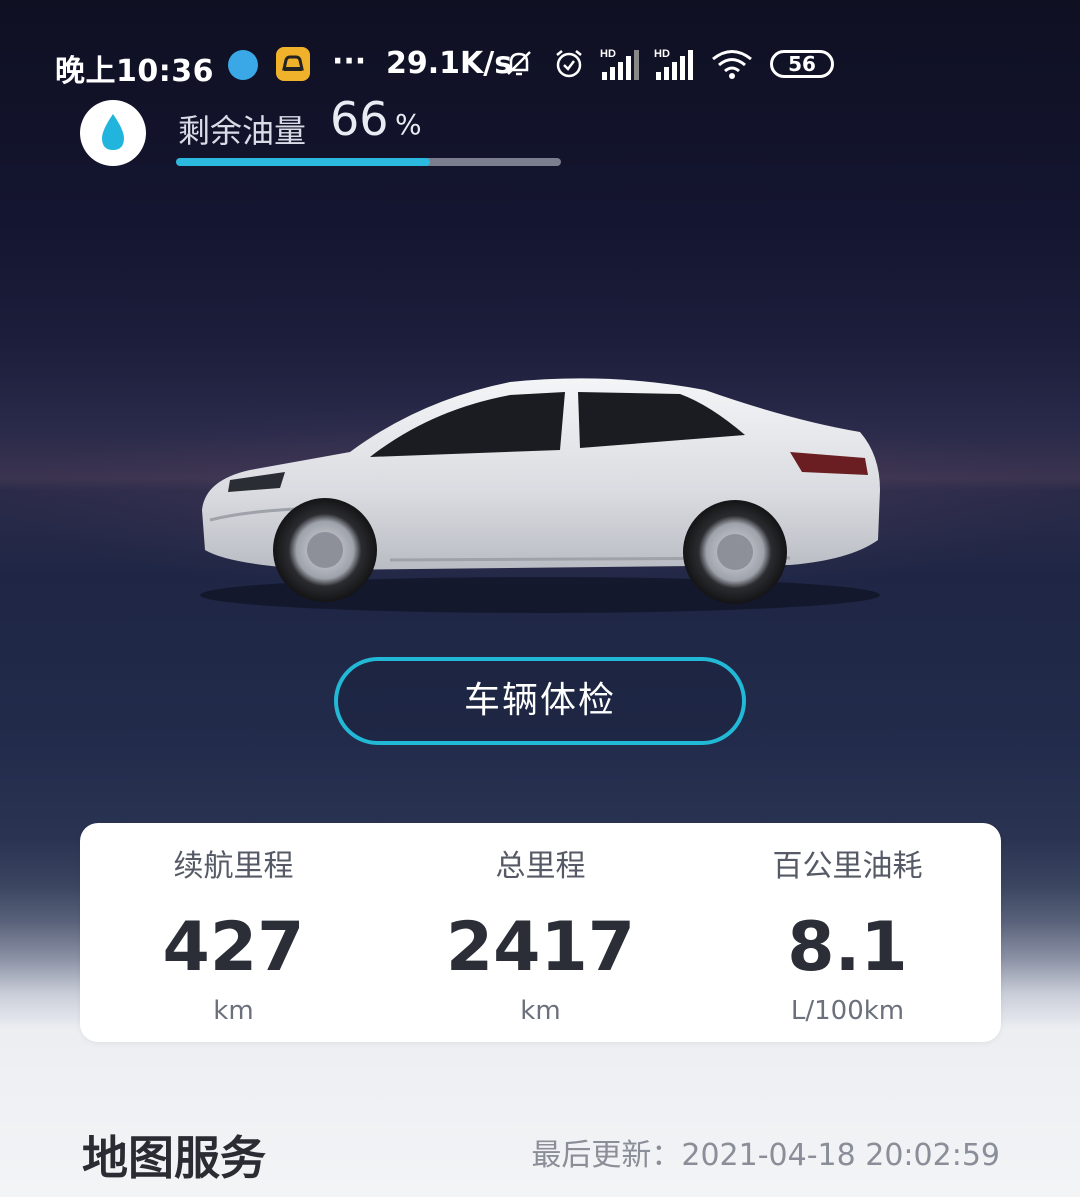 This screenshot has width=1080, height=1197. What do you see at coordinates (540, 947) in the screenshot?
I see `stat-total-mileage-value: 2417` at bounding box center [540, 947].